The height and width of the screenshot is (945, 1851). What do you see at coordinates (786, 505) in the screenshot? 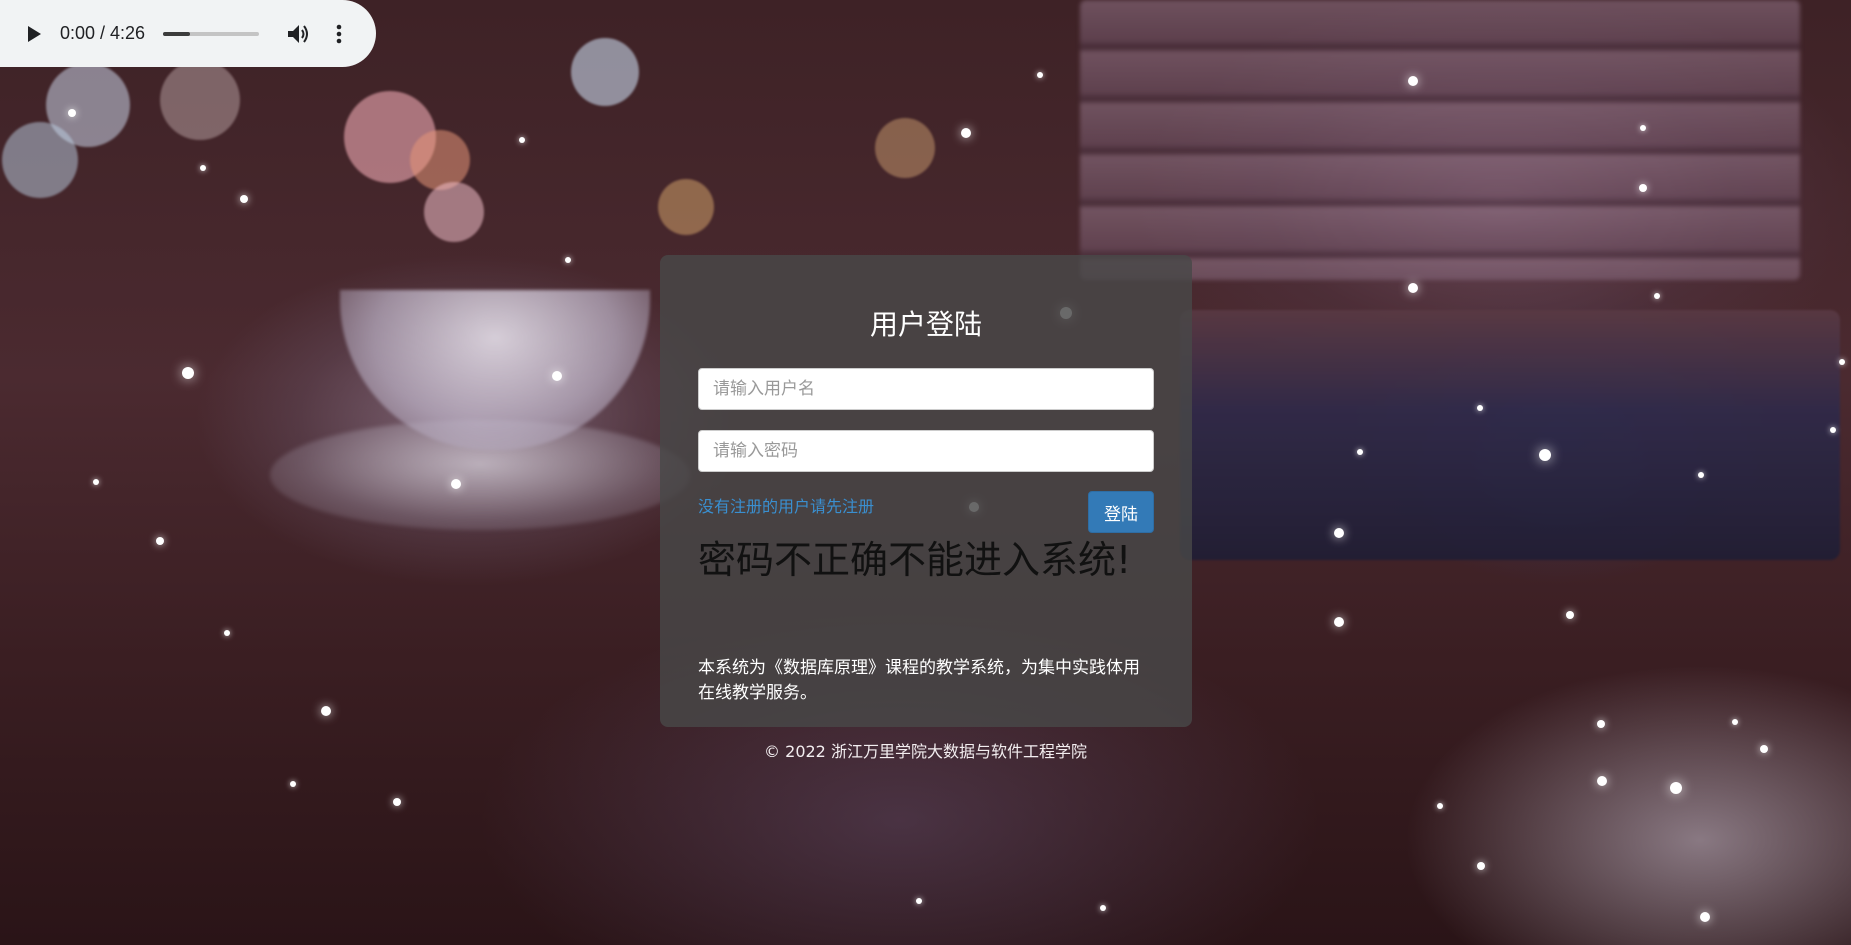
I see `register-link: 没有注册的用户请先注册` at bounding box center [786, 505].